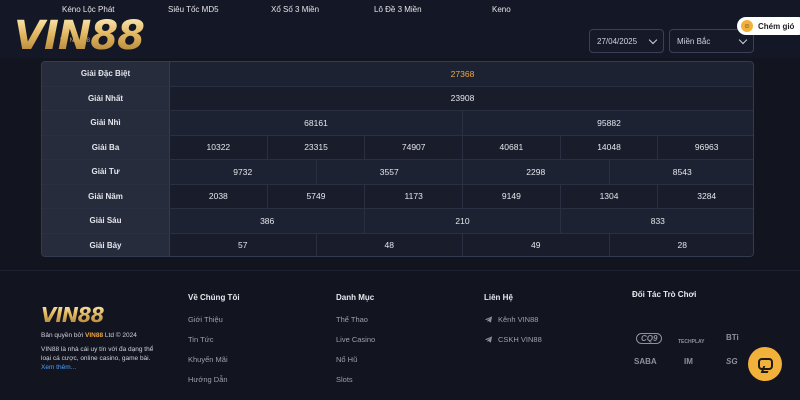 The image size is (800, 400). What do you see at coordinates (649, 338) in the screenshot?
I see `partner-logo-cq9: CQ9` at bounding box center [649, 338].